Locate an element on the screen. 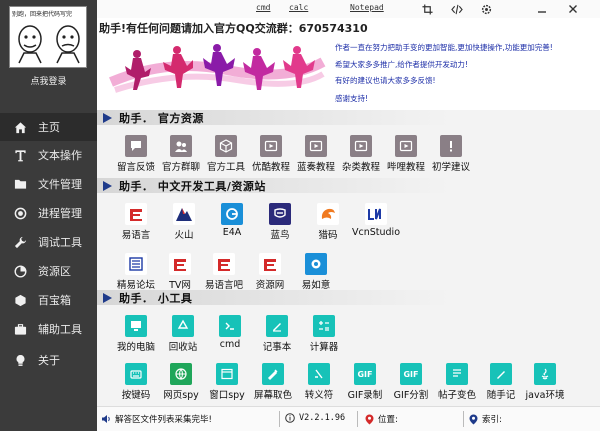  sidebar-item-about: 关于 is located at coordinates (48, 360).